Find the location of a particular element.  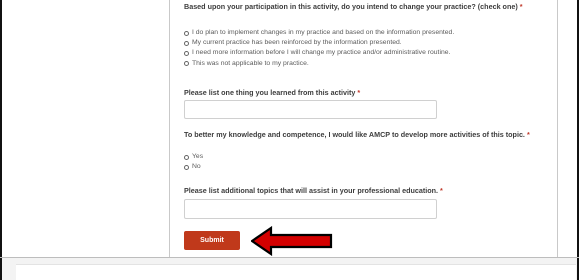

radio-option-no: No is located at coordinates (193, 167).